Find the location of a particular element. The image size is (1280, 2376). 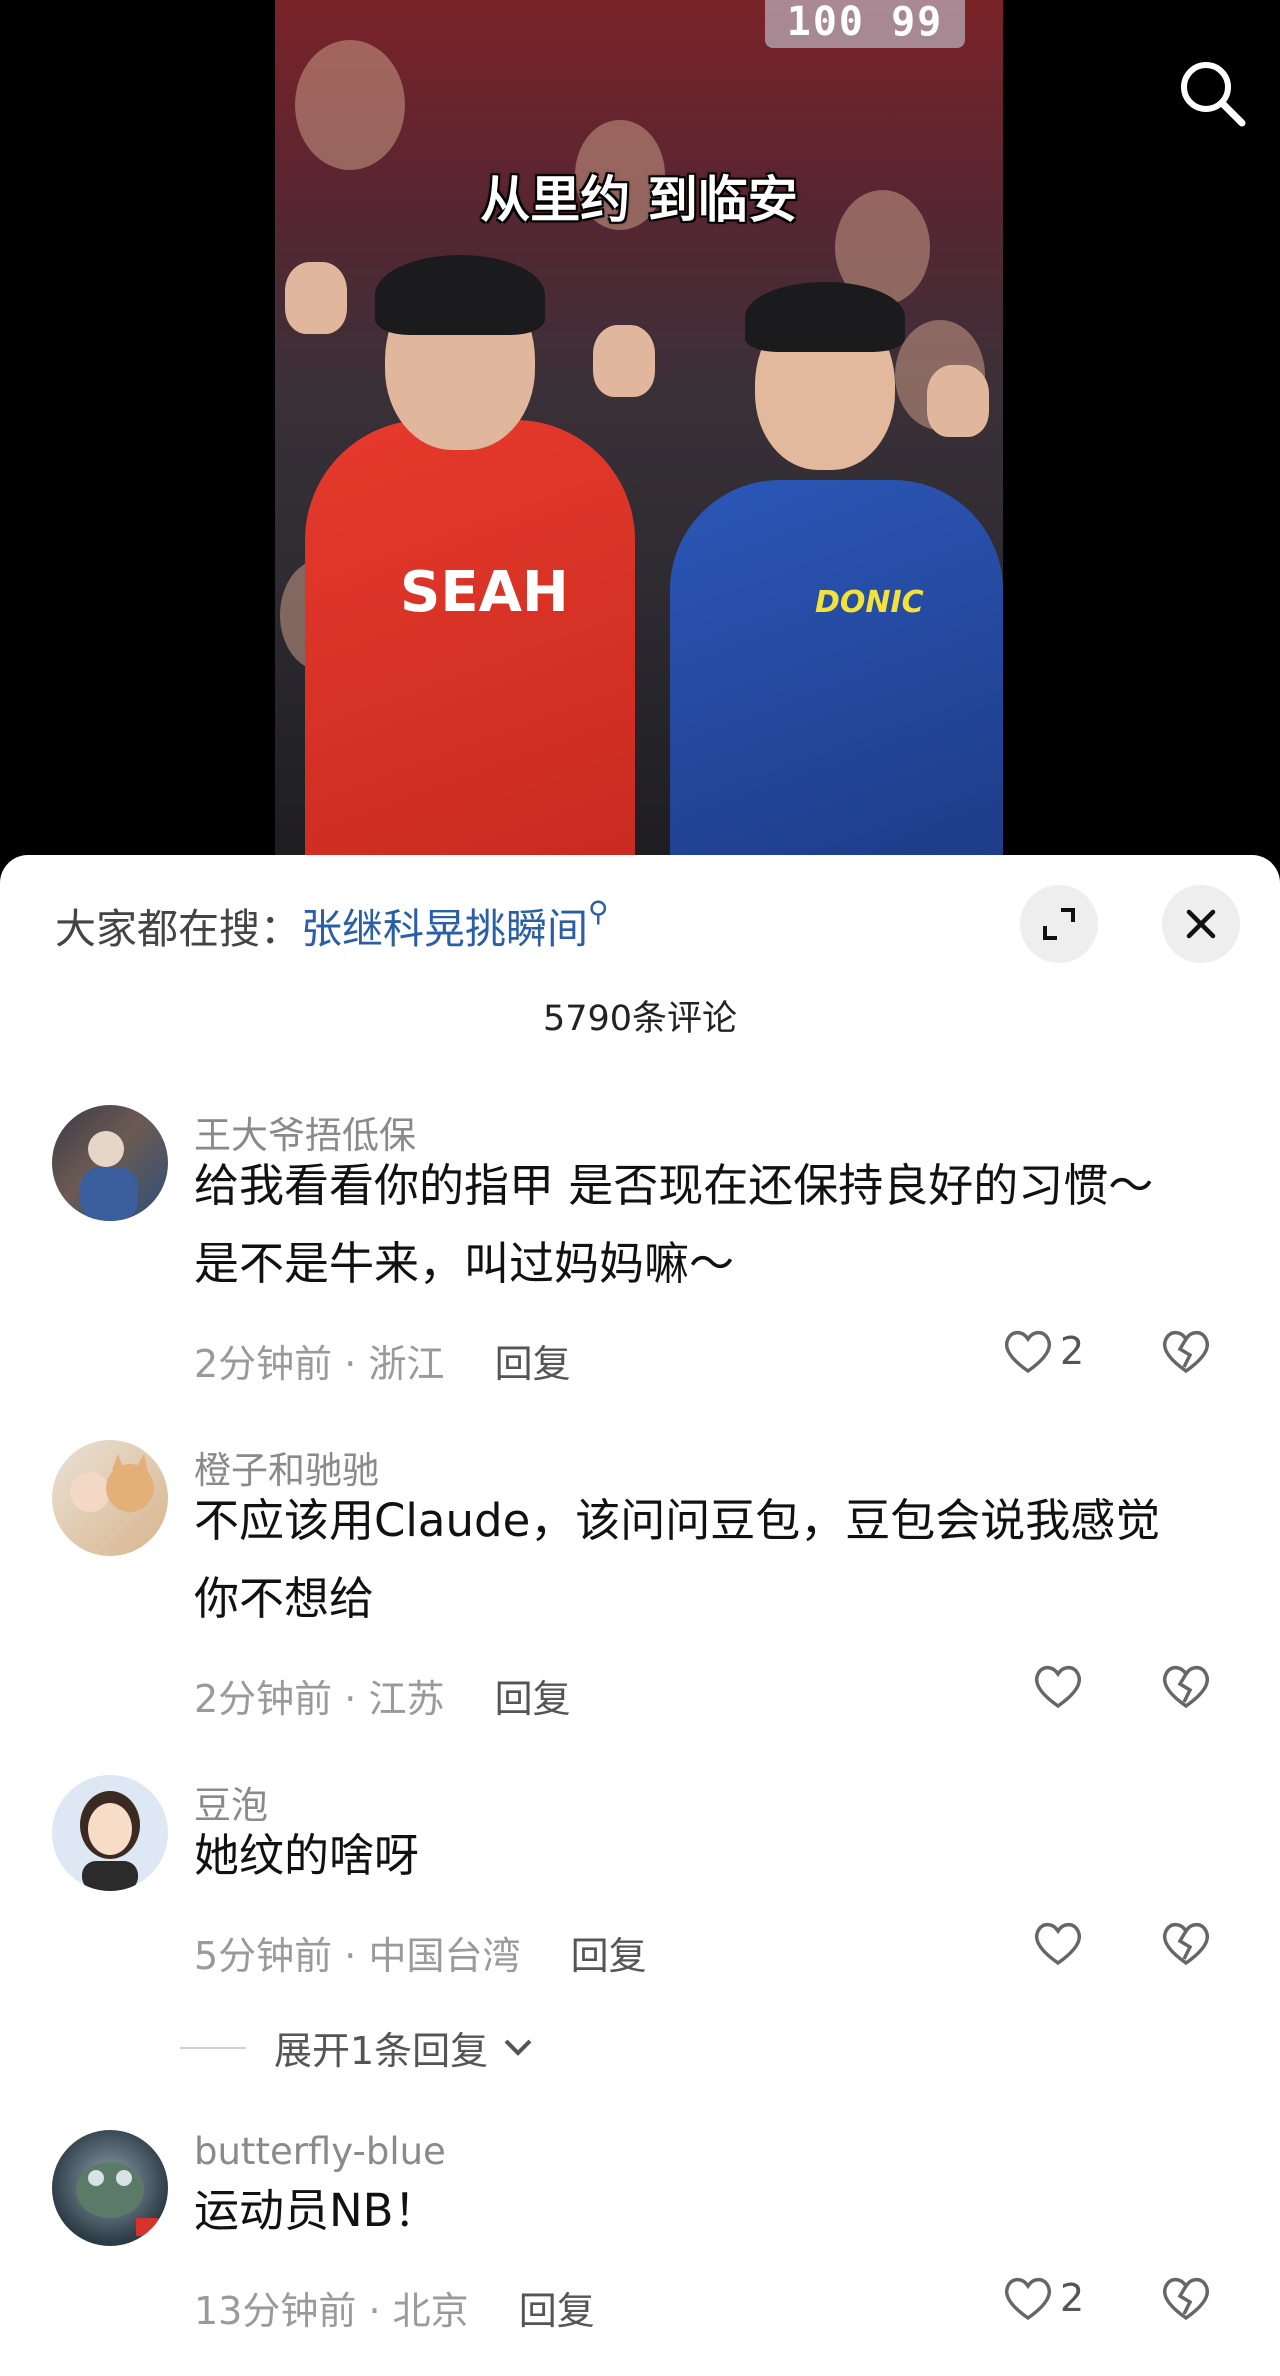

player-red-hair is located at coordinates (460, 295).